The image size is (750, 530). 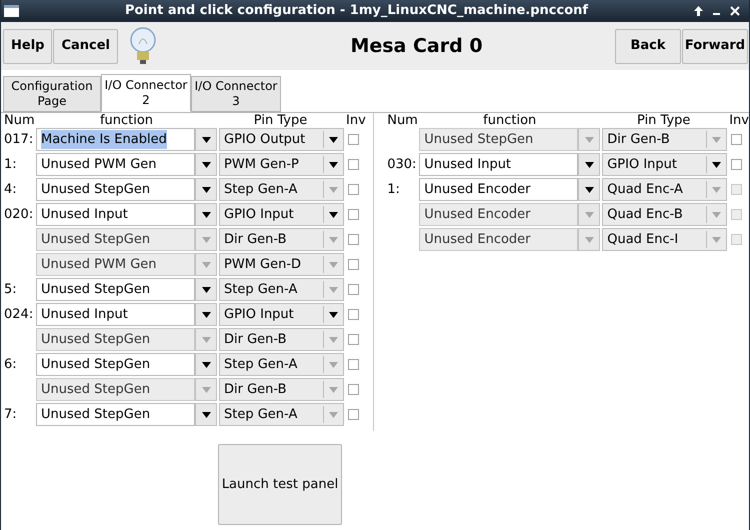 I want to click on pin-type-dropdown: GPIO Output, so click(x=281, y=139).